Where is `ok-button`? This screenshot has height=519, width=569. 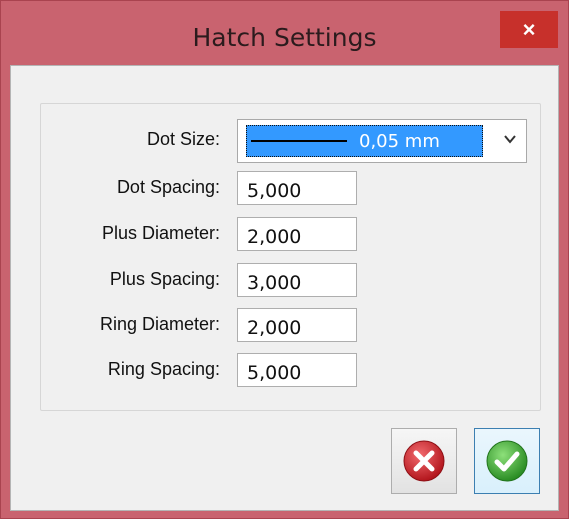 ok-button is located at coordinates (507, 461).